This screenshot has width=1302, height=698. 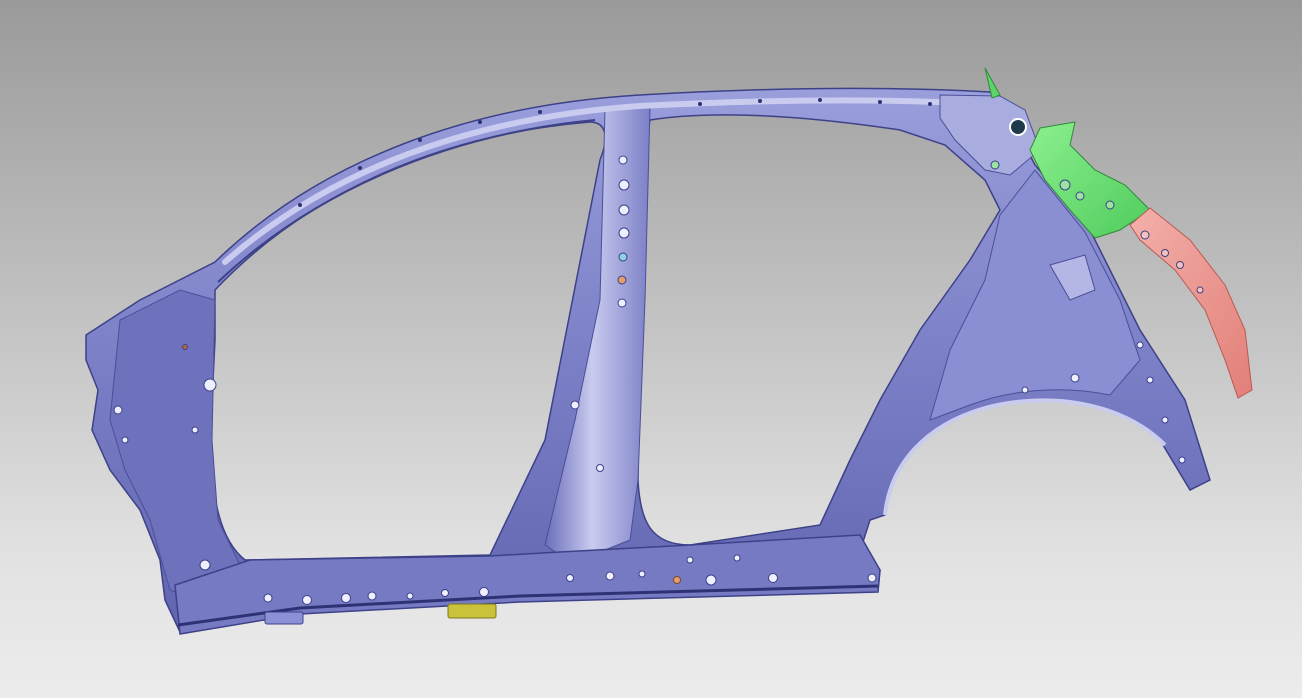 I want to click on hinge-bracket, so click(x=284, y=618).